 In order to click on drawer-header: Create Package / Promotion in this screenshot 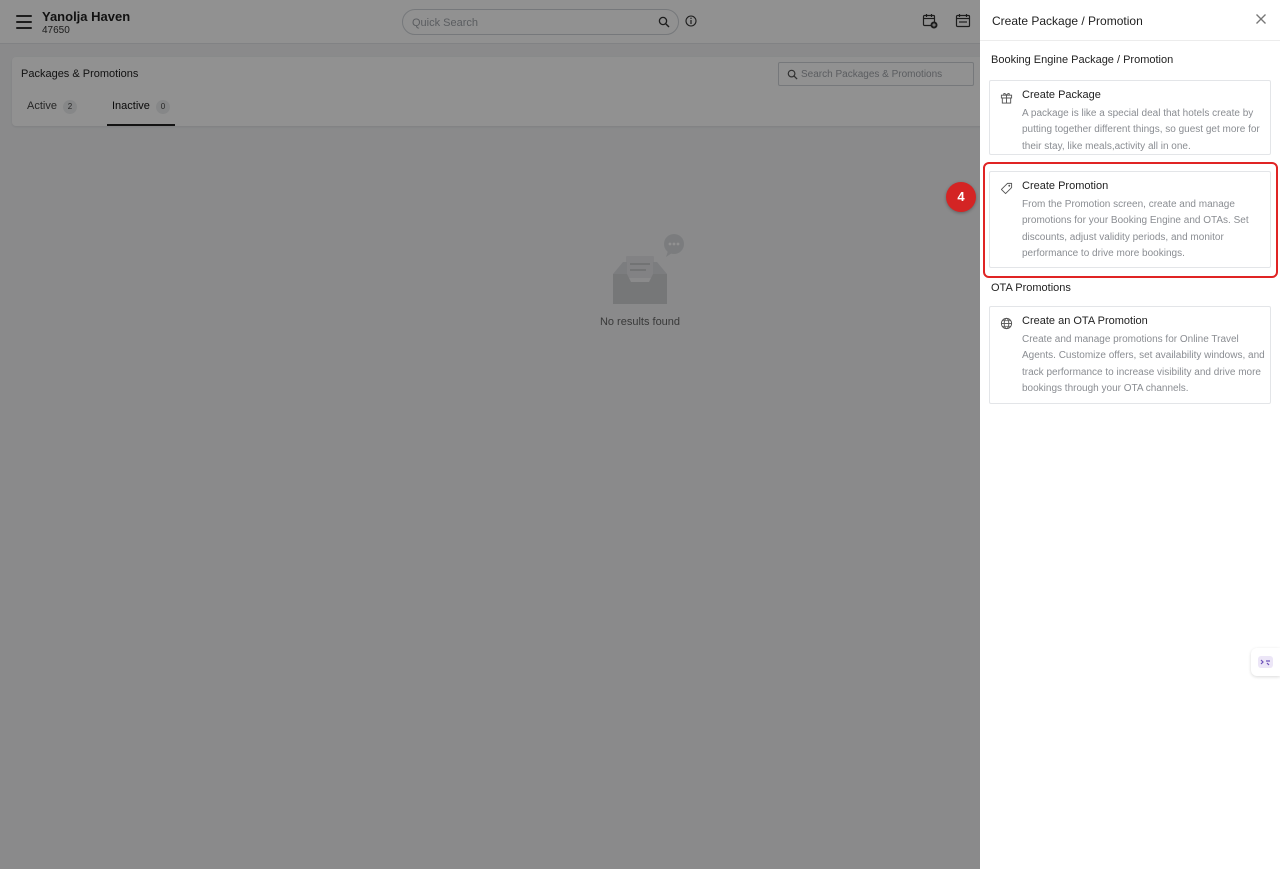, I will do `click(1130, 20)`.